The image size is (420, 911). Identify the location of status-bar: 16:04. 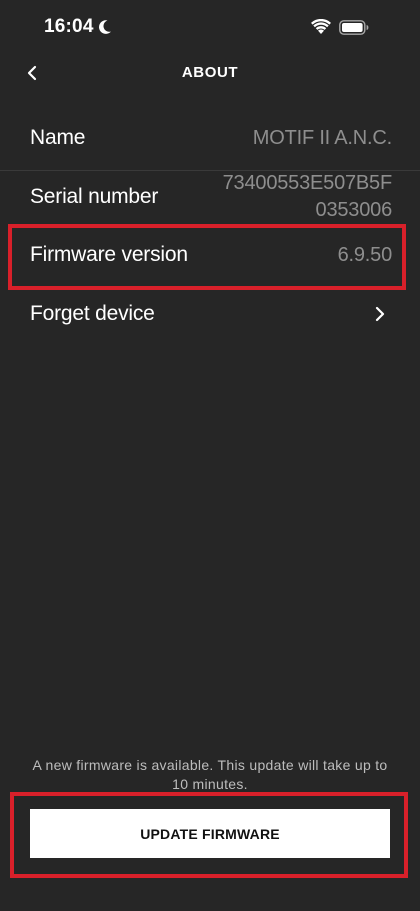
(210, 28).